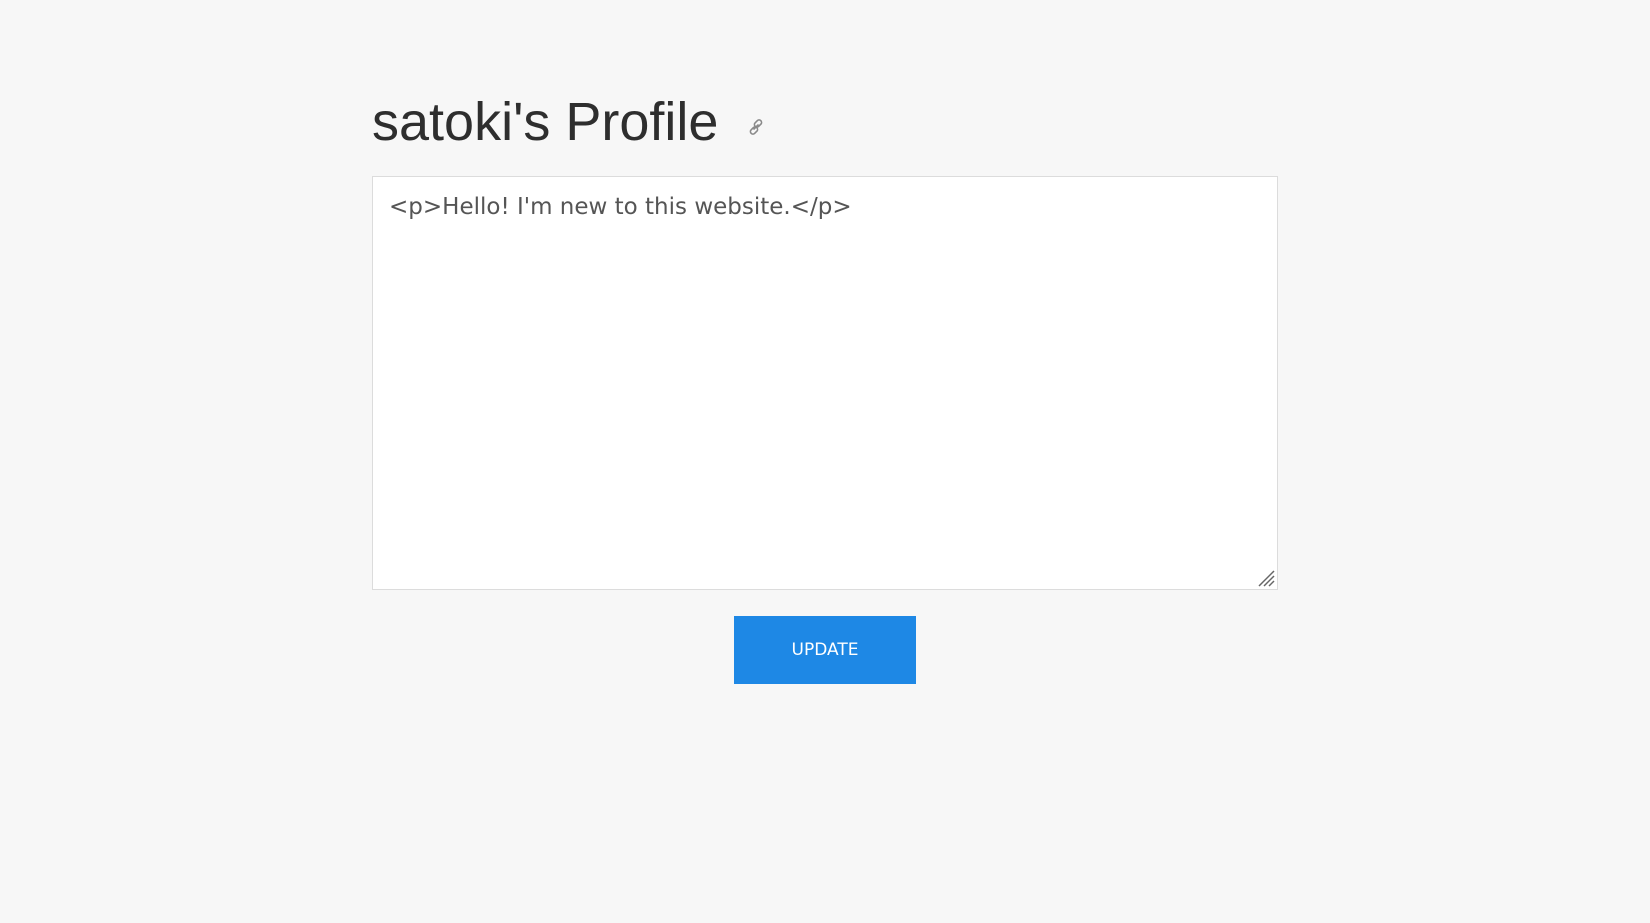  Describe the element at coordinates (1266, 578) in the screenshot. I see `resize-grip-icon` at that location.